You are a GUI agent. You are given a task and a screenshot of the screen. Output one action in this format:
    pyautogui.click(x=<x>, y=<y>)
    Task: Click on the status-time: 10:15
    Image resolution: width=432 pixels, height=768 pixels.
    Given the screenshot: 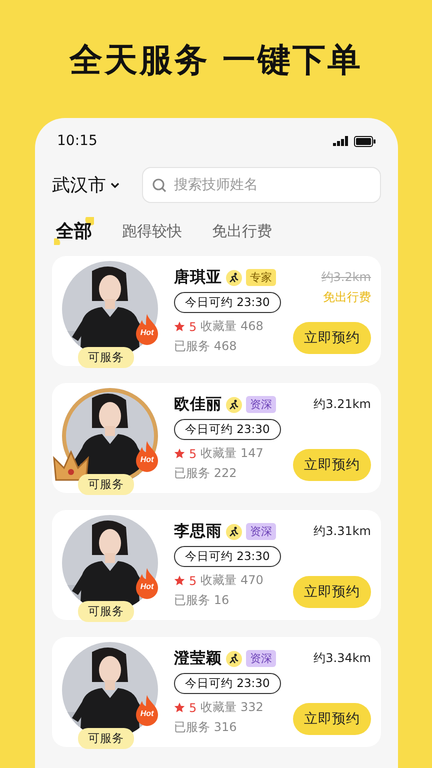 What is the action you would take?
    pyautogui.click(x=77, y=141)
    